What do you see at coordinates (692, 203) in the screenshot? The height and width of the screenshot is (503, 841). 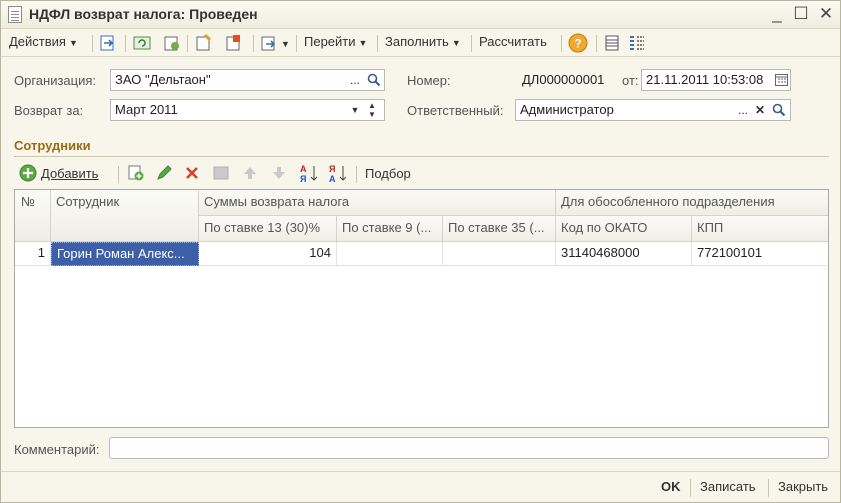 I see `header-branch-group: Для обособленного подразделения` at bounding box center [692, 203].